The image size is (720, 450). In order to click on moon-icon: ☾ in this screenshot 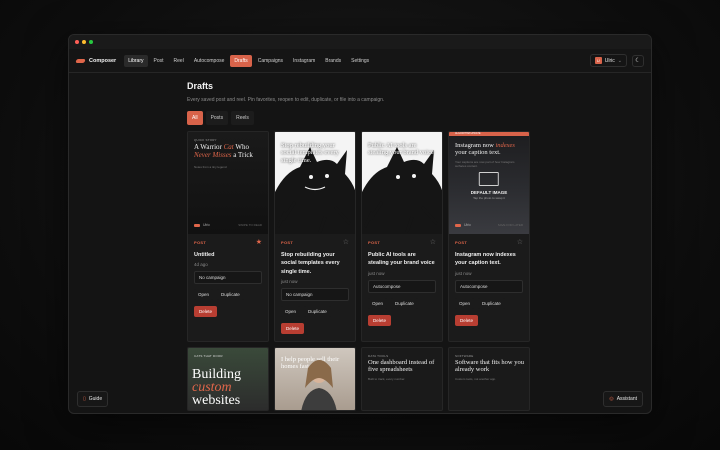, I will do `click(638, 61)`.